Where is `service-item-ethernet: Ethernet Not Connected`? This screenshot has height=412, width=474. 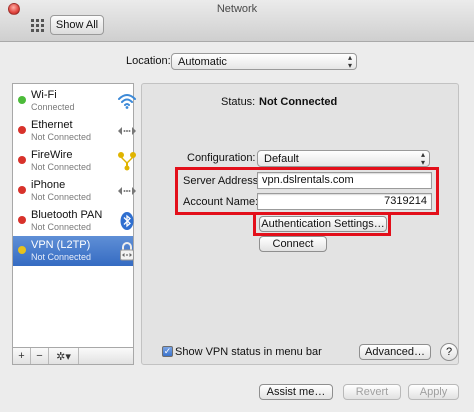
service-item-ethernet: Ethernet Not Connected is located at coordinates (74, 131).